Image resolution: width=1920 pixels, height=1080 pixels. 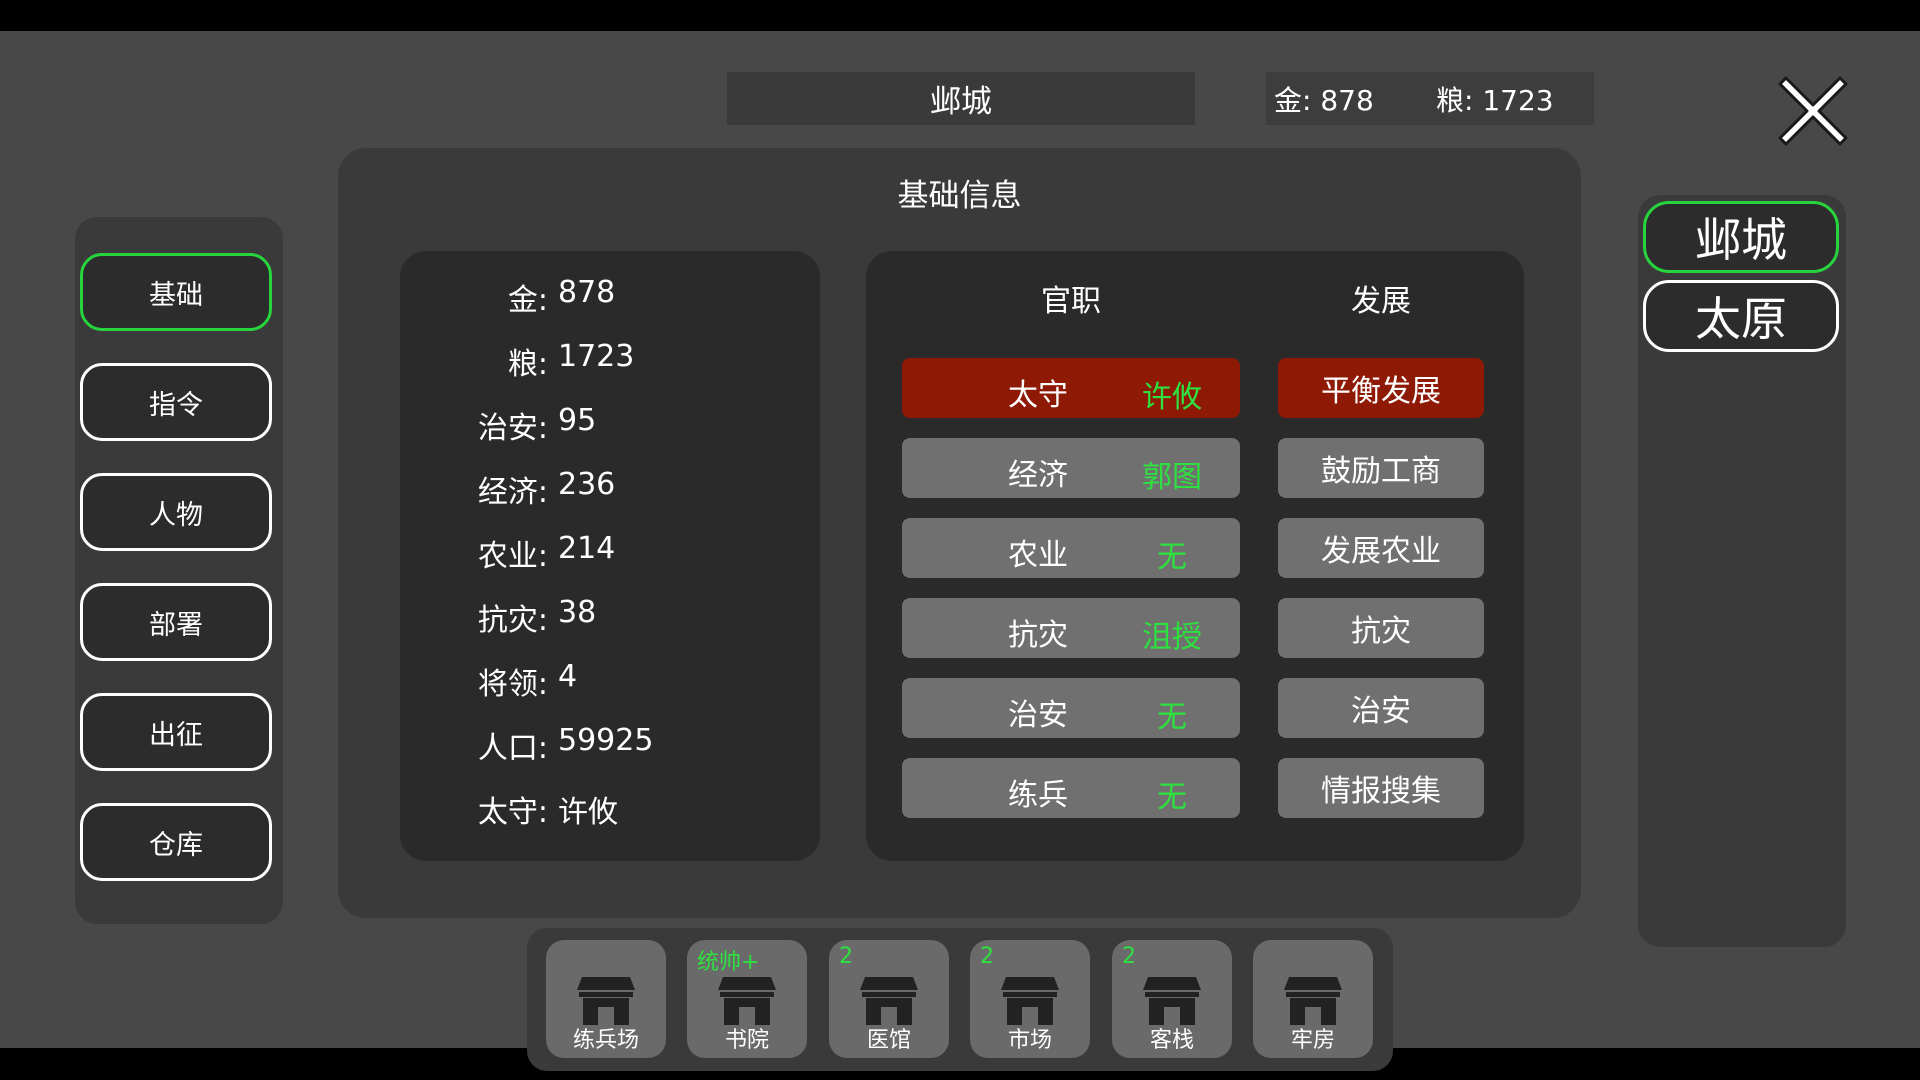 I want to click on stat-label: 金:, so click(x=527, y=300).